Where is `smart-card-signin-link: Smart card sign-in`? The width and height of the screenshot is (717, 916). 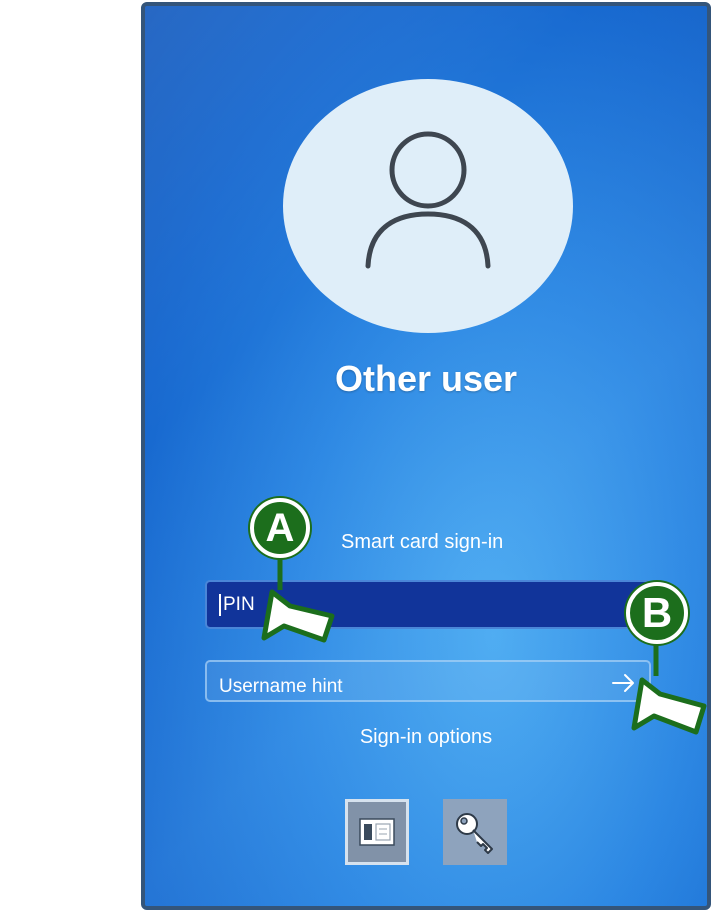
smart-card-signin-link: Smart card sign-in is located at coordinates (422, 542).